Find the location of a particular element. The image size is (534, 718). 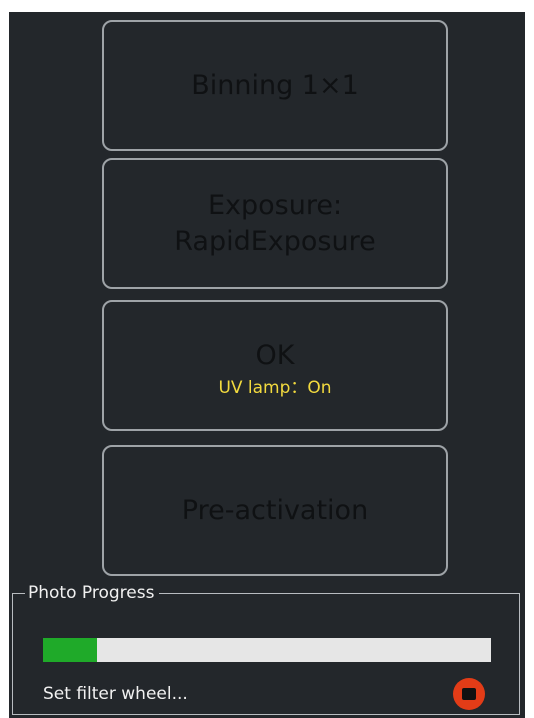

stop-button is located at coordinates (469, 694).